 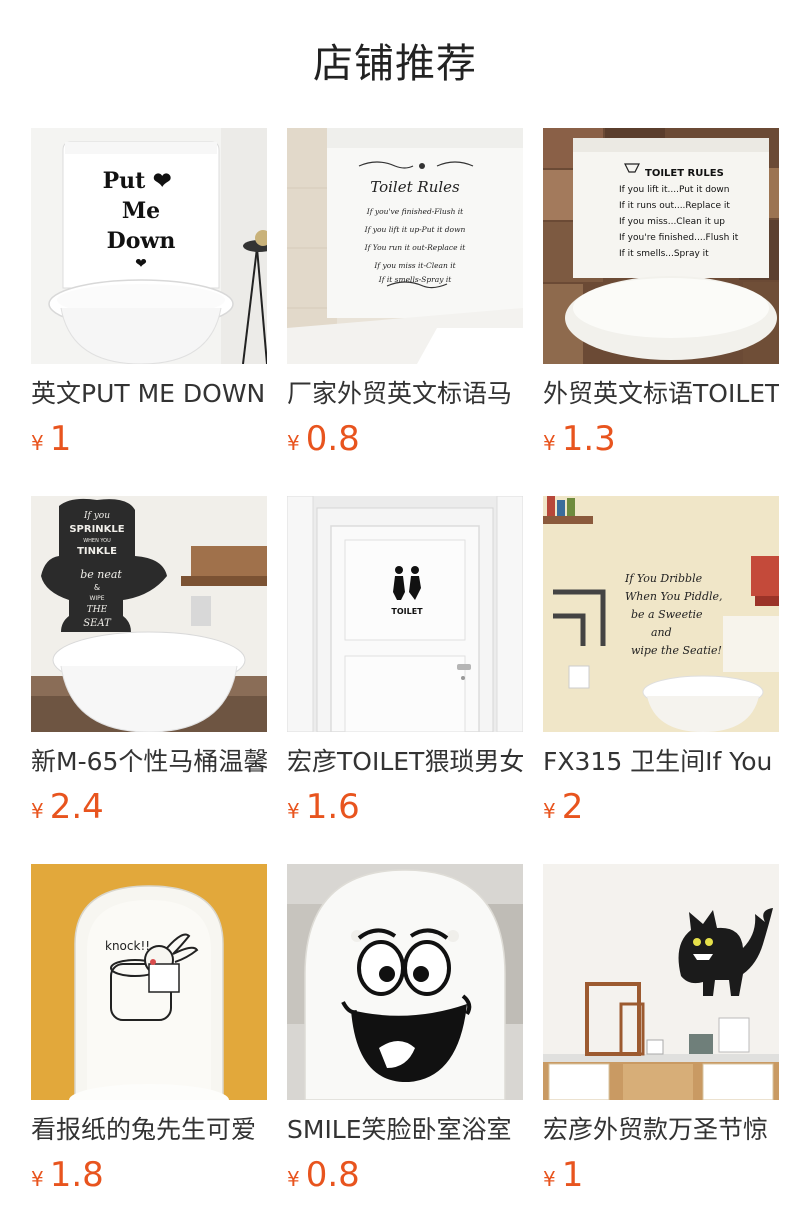 What do you see at coordinates (97, 623) in the screenshot?
I see `sticker-line: SEAT` at bounding box center [97, 623].